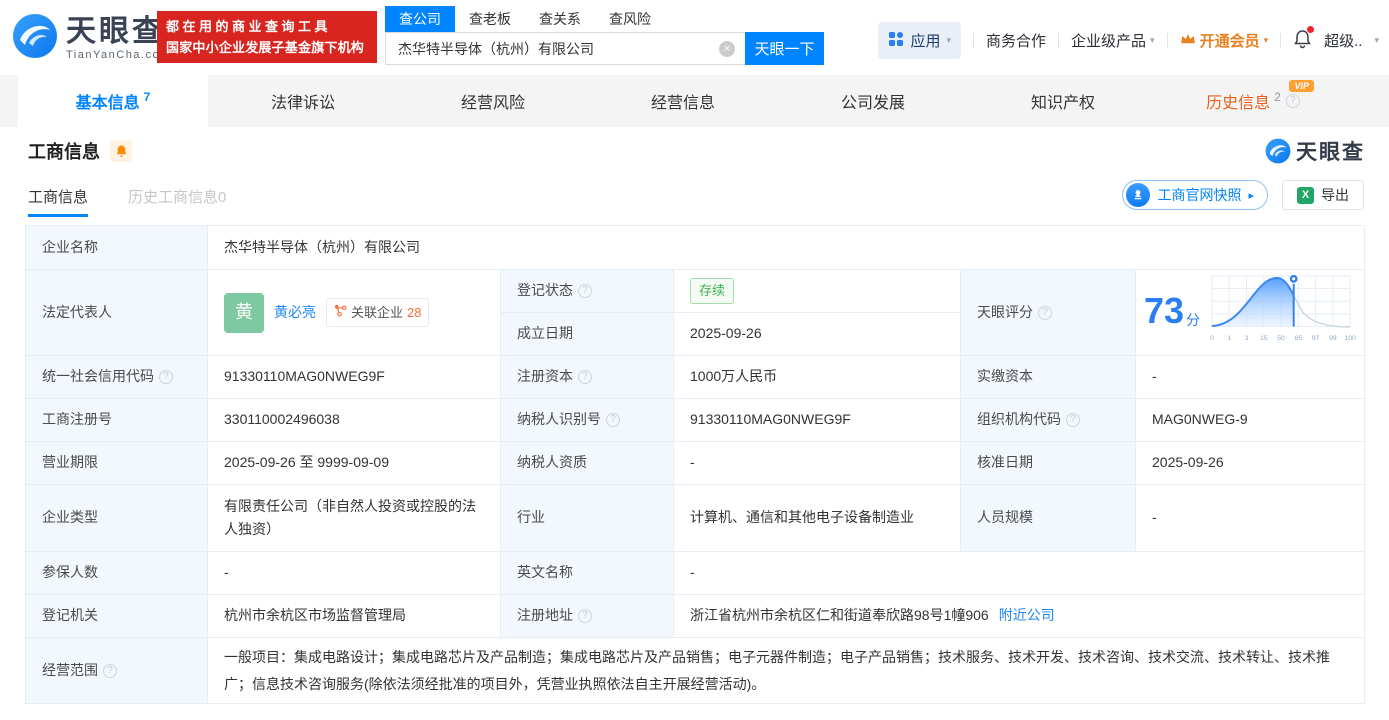  Describe the element at coordinates (117, 616) in the screenshot. I see `registration-authority-label: 登记机关` at that location.